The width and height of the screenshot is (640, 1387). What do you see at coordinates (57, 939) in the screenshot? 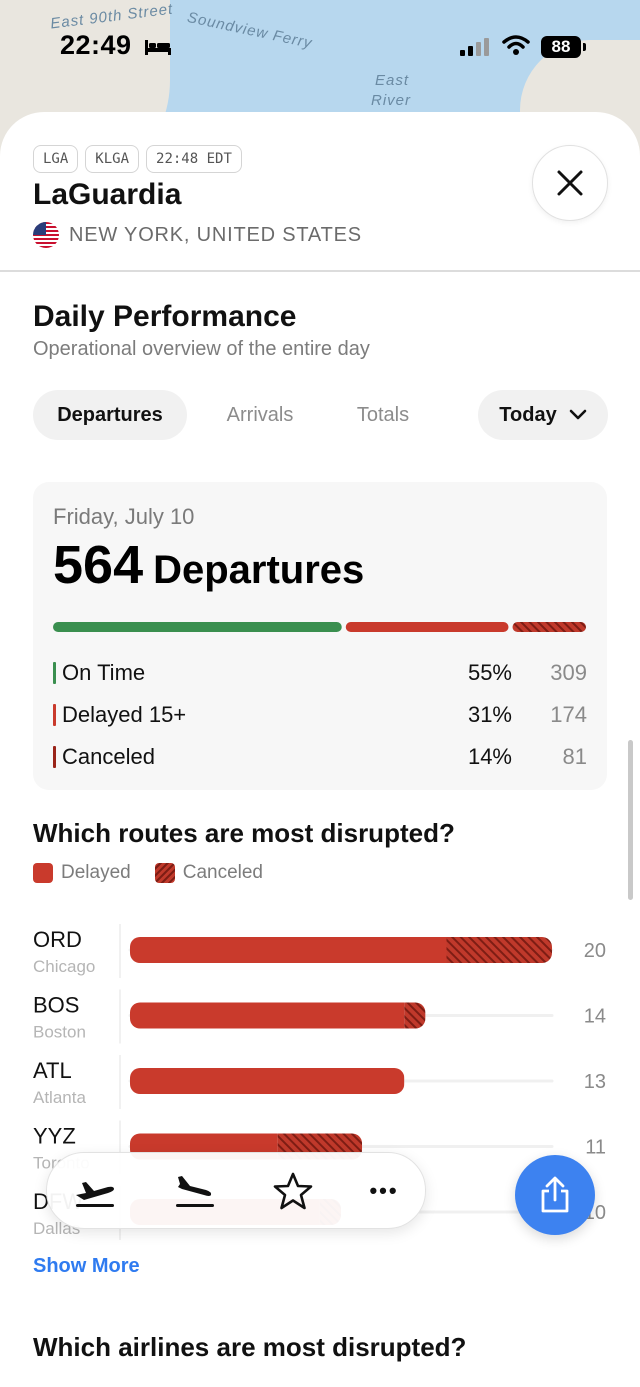
I see `route-code-label: ORD` at bounding box center [57, 939].